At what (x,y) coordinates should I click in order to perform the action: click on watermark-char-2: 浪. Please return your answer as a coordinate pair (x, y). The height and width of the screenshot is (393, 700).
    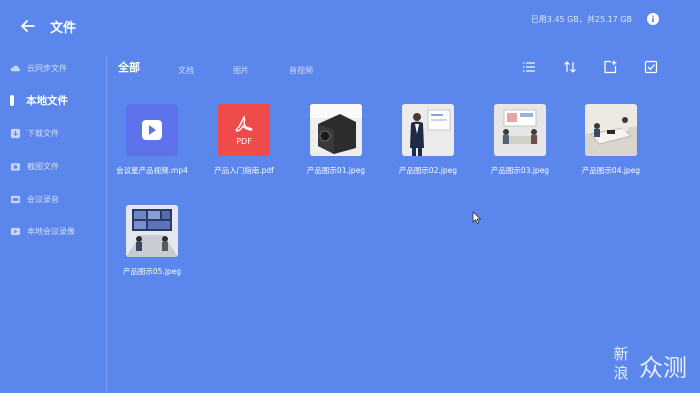
    Looking at the image, I should click on (620, 373).